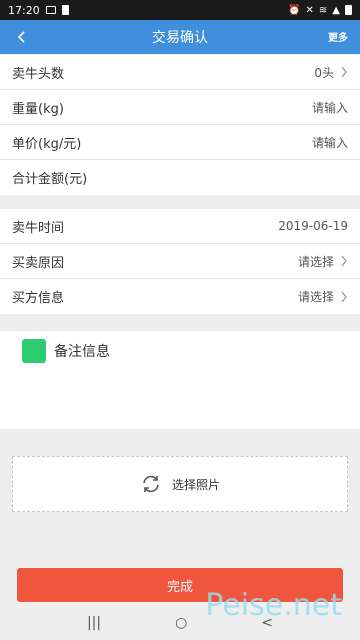 Image resolution: width=360 pixels, height=640 pixels. I want to click on mute-icon: ✕, so click(309, 10).